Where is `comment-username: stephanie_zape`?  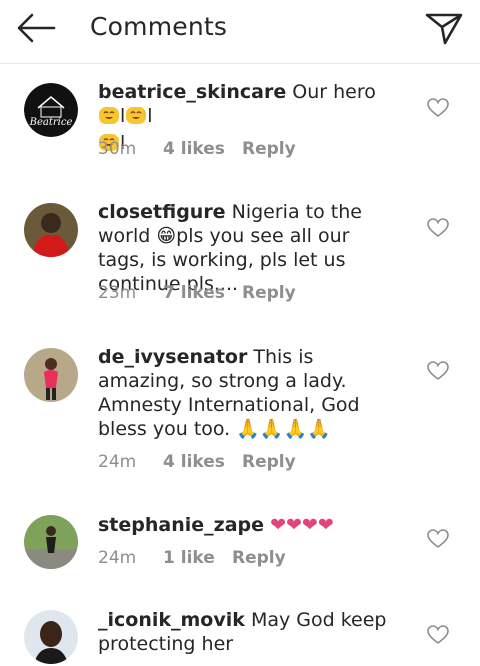
comment-username: stephanie_zape is located at coordinates (181, 525).